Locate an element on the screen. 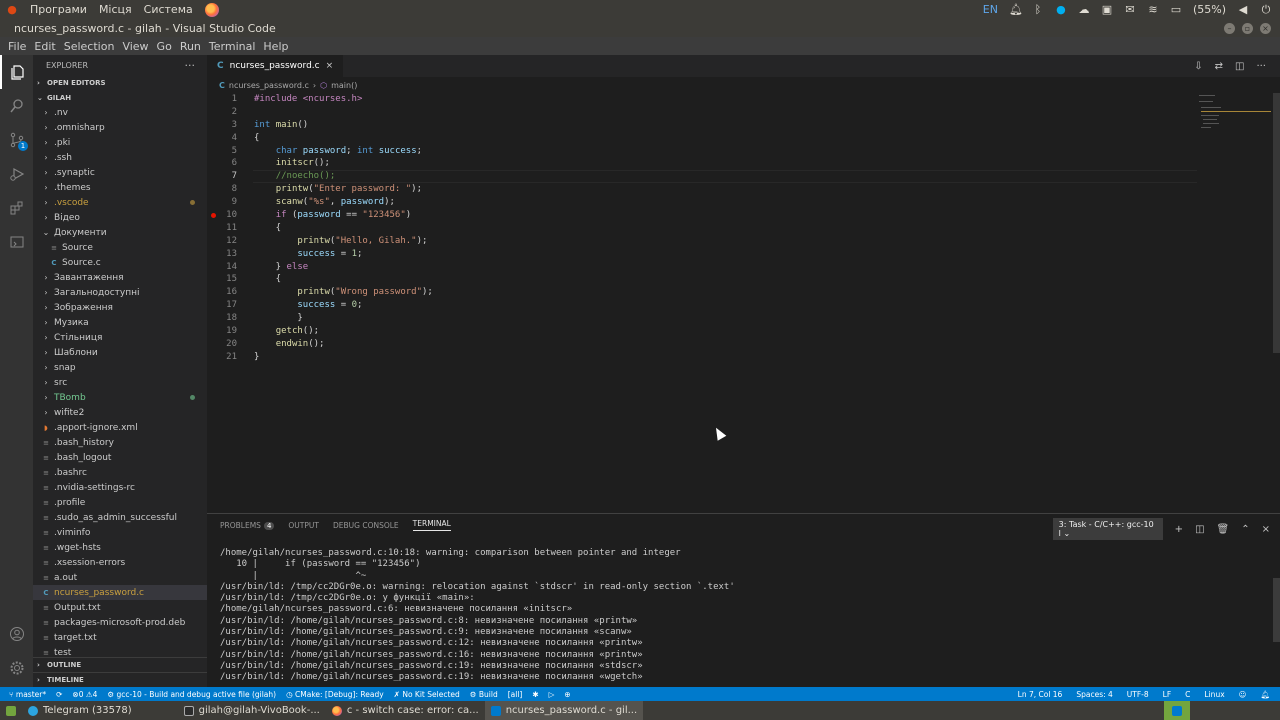 The image size is (1280, 720). source-control-icon: 1 is located at coordinates (16, 140).